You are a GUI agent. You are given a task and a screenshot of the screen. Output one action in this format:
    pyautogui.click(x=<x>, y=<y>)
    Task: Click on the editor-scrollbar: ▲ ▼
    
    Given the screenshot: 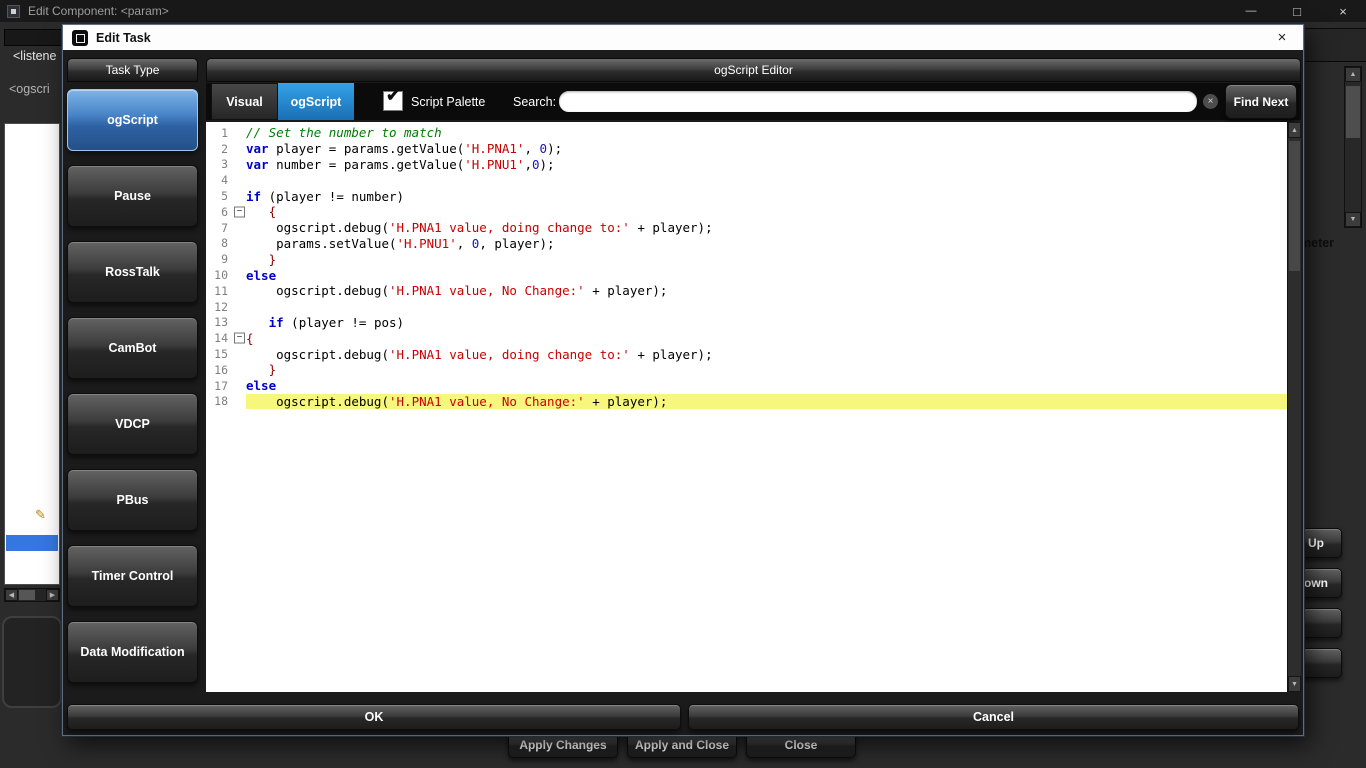 What is the action you would take?
    pyautogui.click(x=1294, y=407)
    